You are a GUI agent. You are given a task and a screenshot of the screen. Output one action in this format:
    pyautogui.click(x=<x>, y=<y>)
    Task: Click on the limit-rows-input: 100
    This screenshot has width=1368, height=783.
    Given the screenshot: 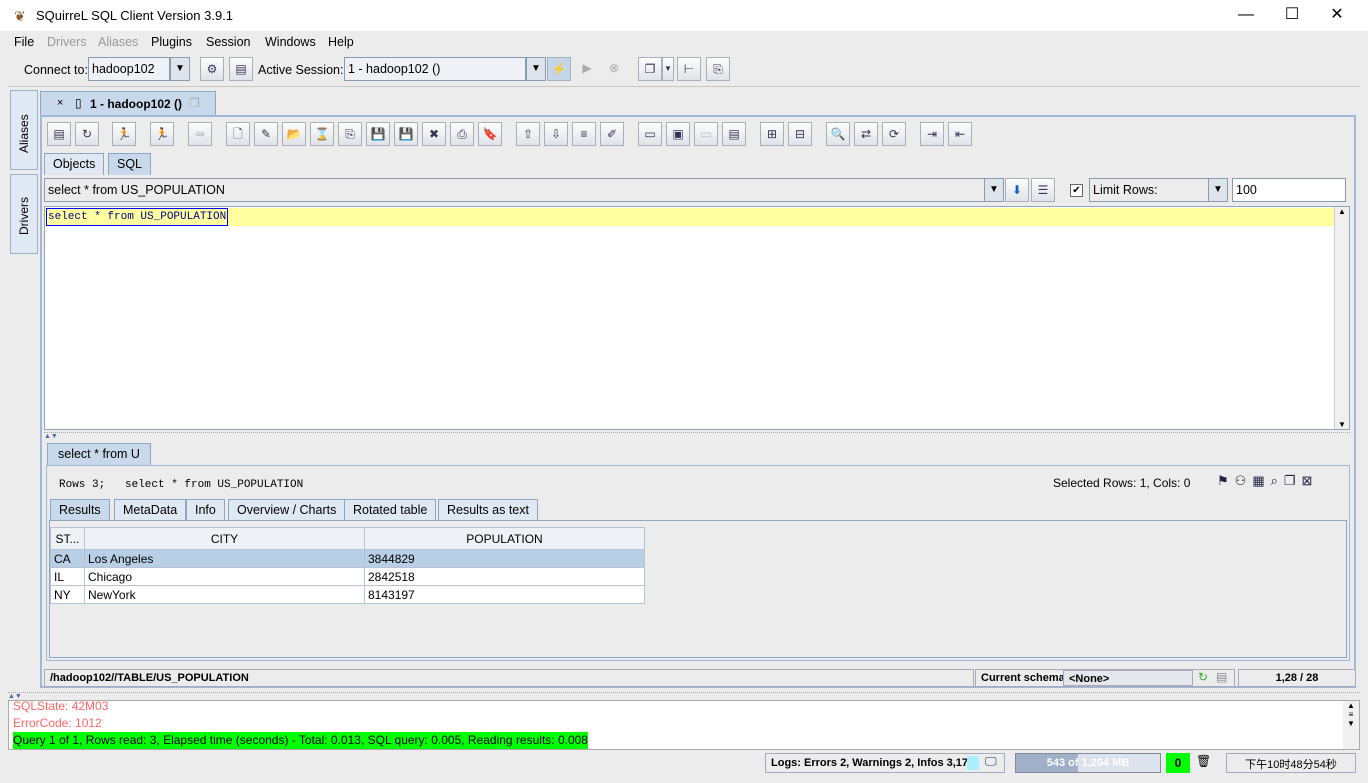 What is the action you would take?
    pyautogui.click(x=1289, y=190)
    